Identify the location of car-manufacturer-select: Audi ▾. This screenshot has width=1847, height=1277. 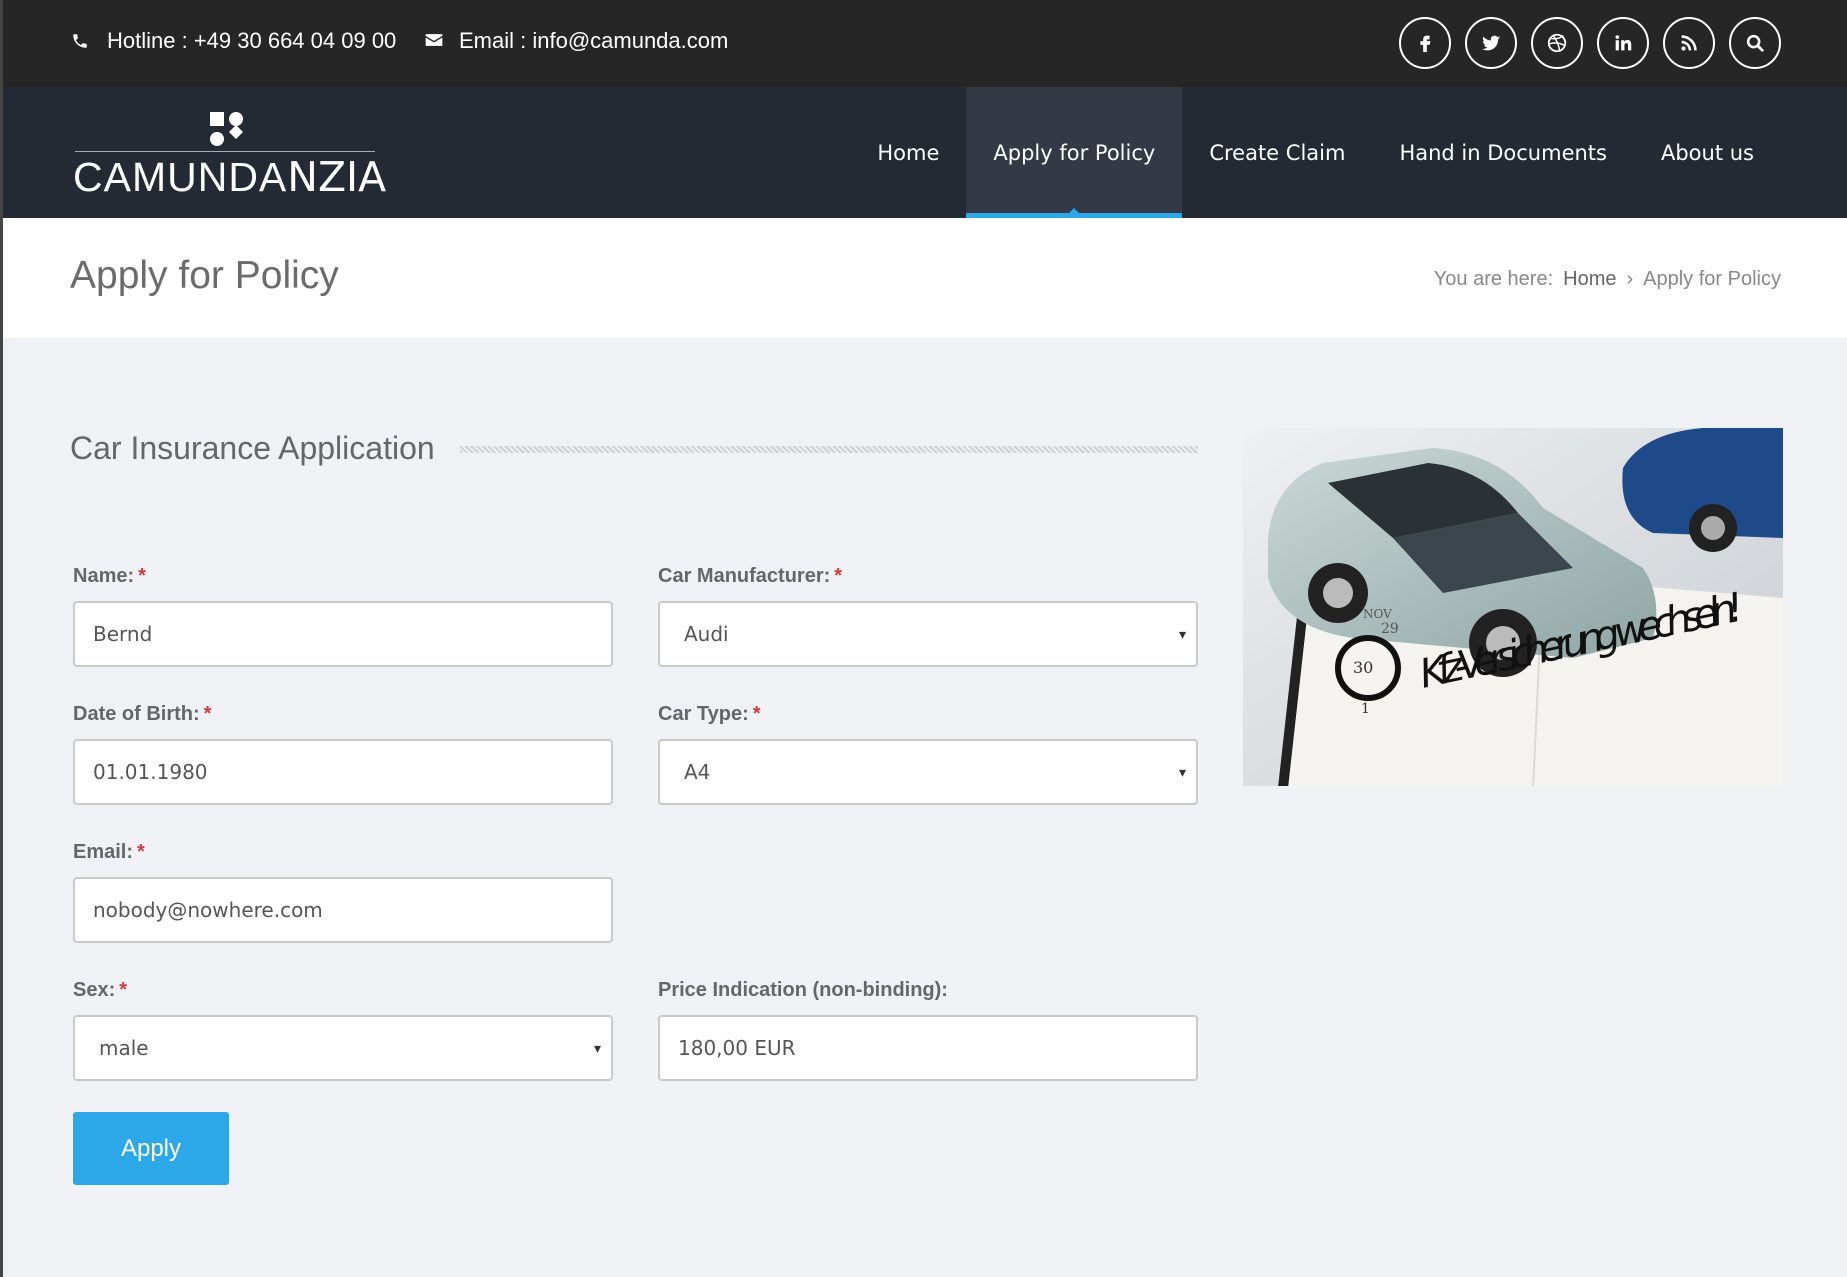
(928, 634).